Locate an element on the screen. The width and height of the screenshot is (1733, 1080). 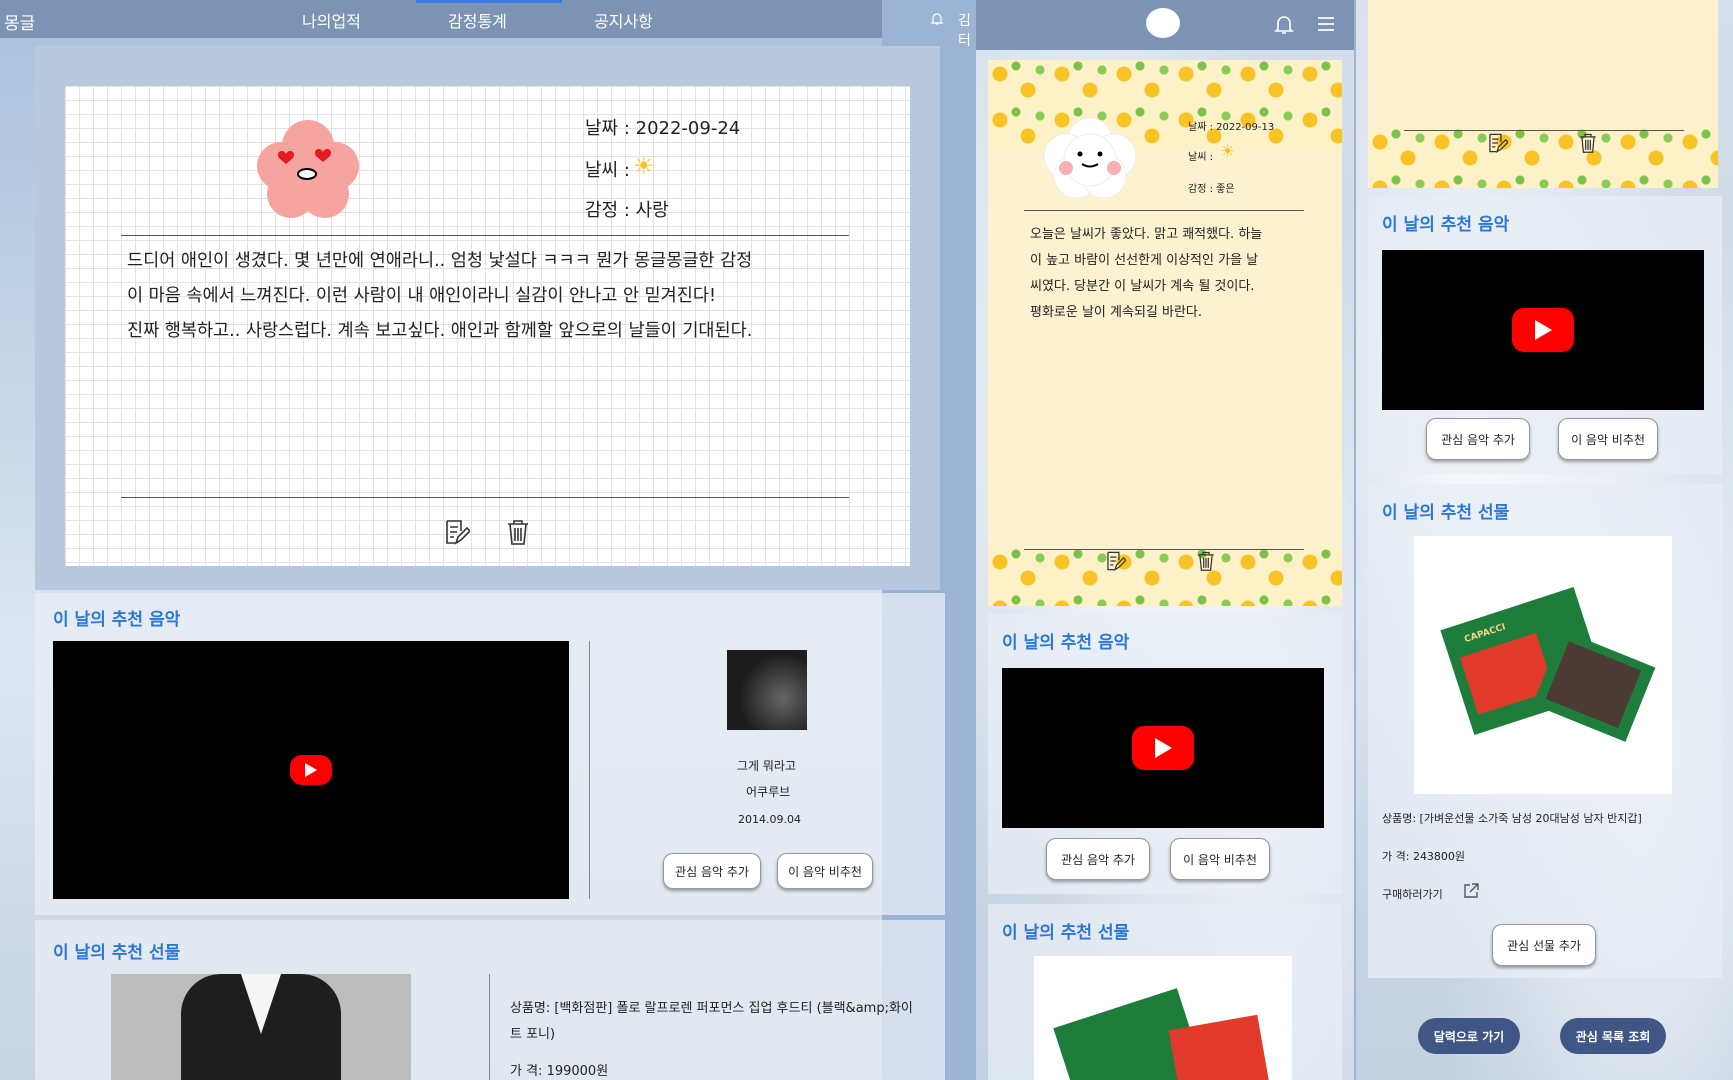
go-calendar-button: 달력으로 가기 is located at coordinates (1469, 1036).